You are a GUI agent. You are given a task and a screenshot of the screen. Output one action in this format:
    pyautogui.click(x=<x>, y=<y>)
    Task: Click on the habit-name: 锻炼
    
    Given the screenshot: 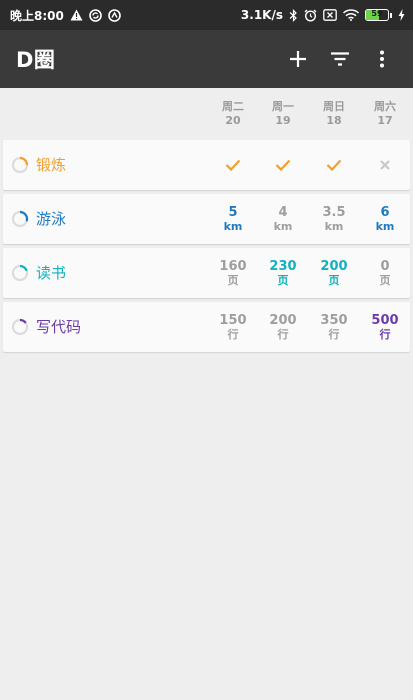 What is the action you would take?
    pyautogui.click(x=51, y=165)
    